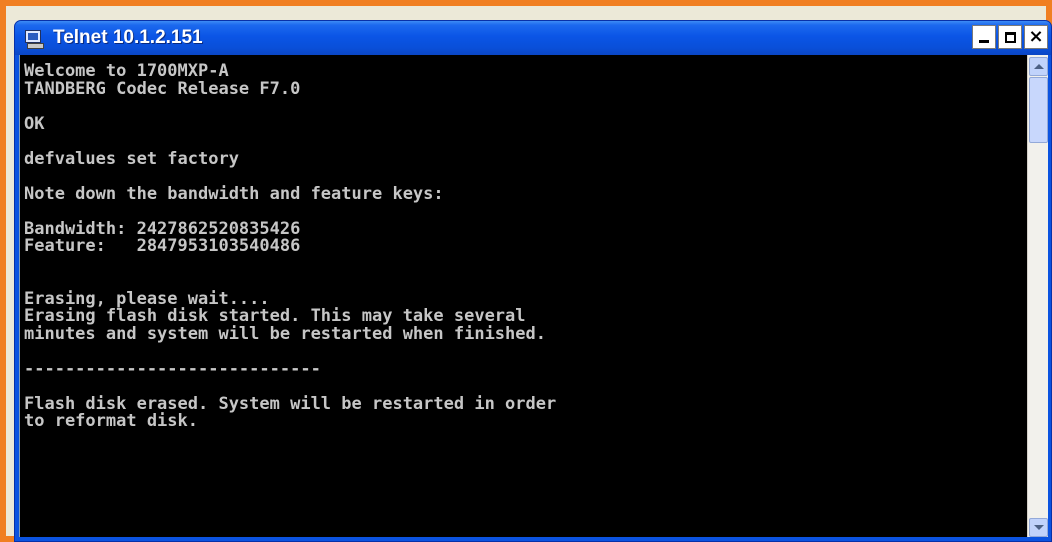  What do you see at coordinates (131, 158) in the screenshot?
I see `console-line: defvalues set factory` at bounding box center [131, 158].